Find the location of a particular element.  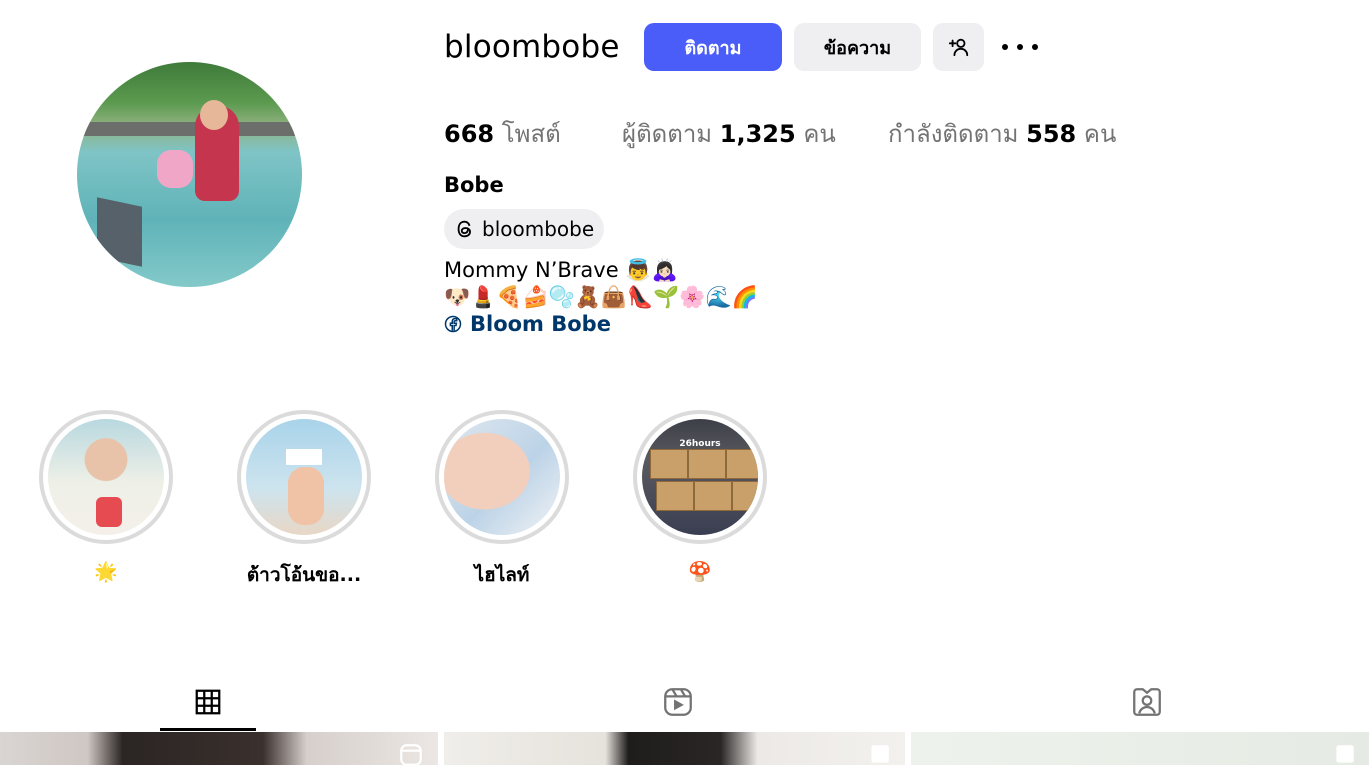

reels-icon is located at coordinates (678, 702).